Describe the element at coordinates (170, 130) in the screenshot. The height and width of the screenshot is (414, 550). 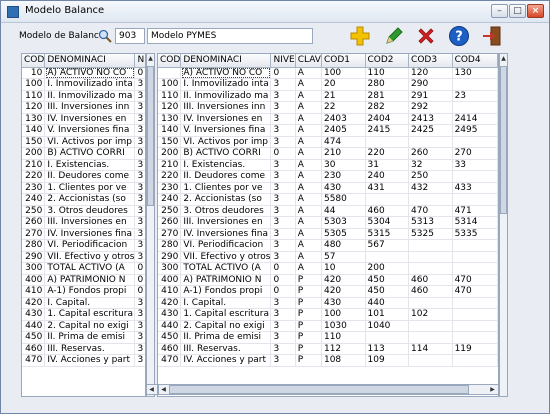
I see `table-cell: 140` at that location.